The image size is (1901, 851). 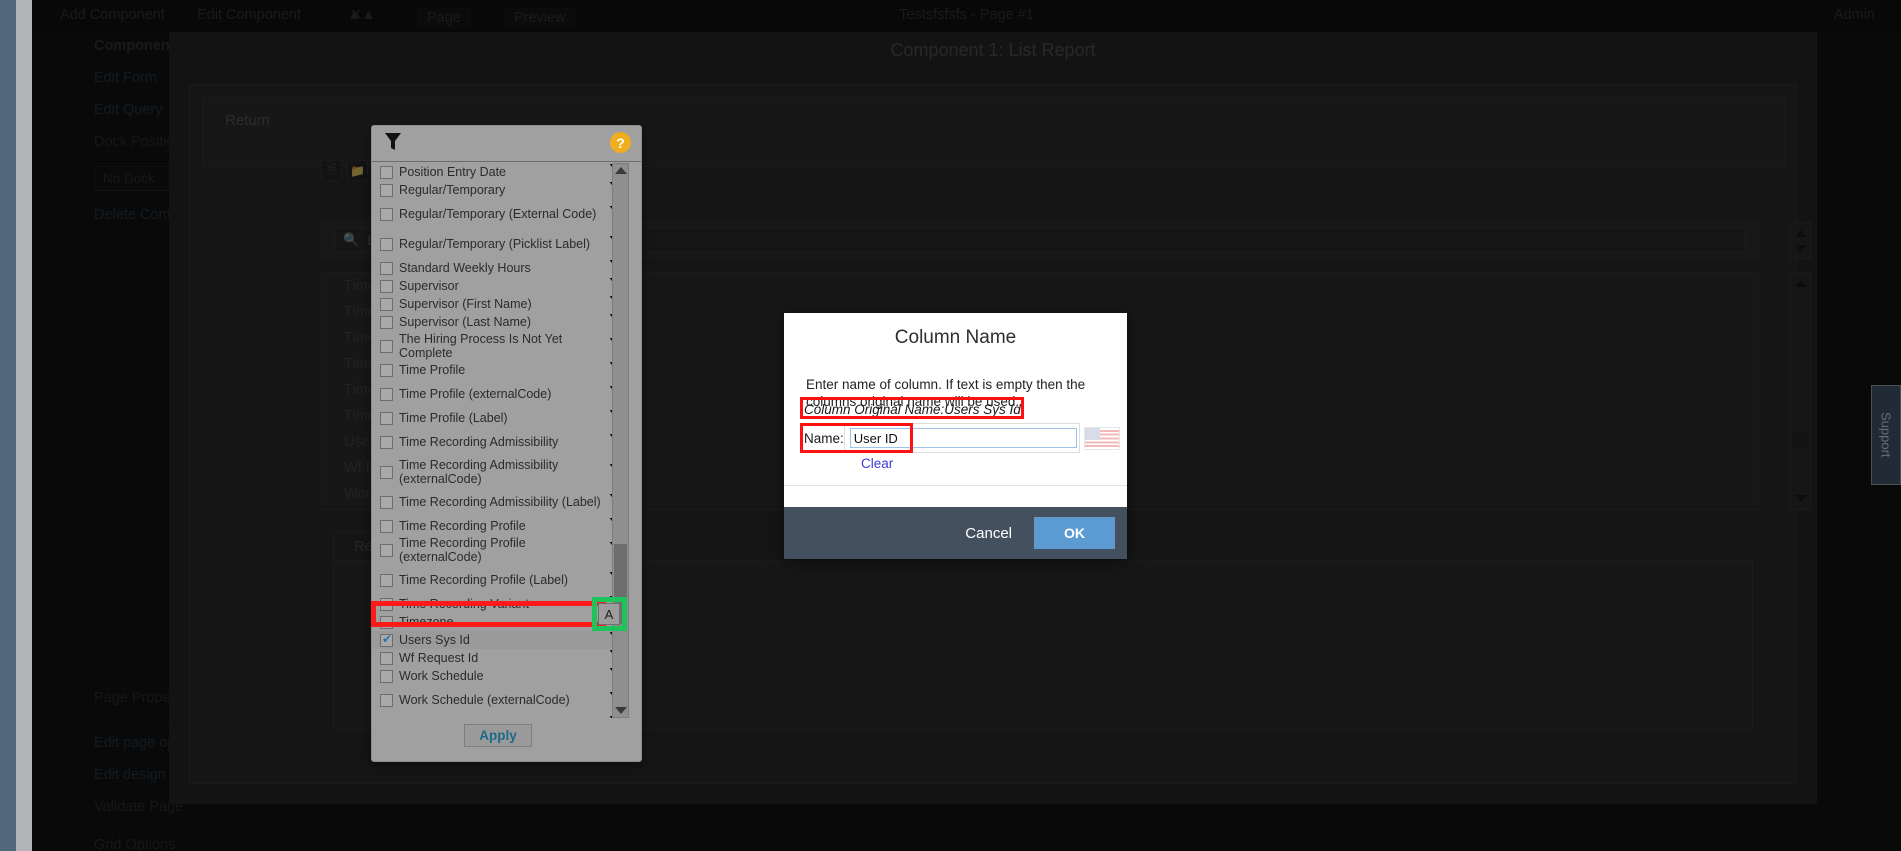 What do you see at coordinates (465, 304) in the screenshot?
I see `filter-row-label: Supervisor (First Name)` at bounding box center [465, 304].